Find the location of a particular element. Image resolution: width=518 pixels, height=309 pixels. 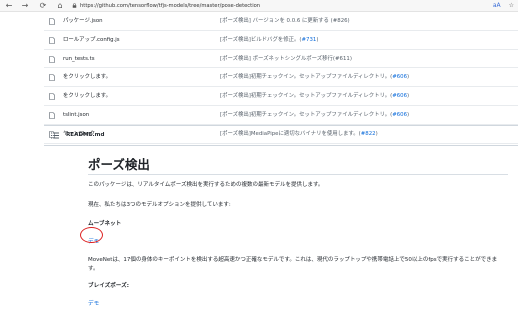

home-icon: ⌂ is located at coordinates (60, 6).